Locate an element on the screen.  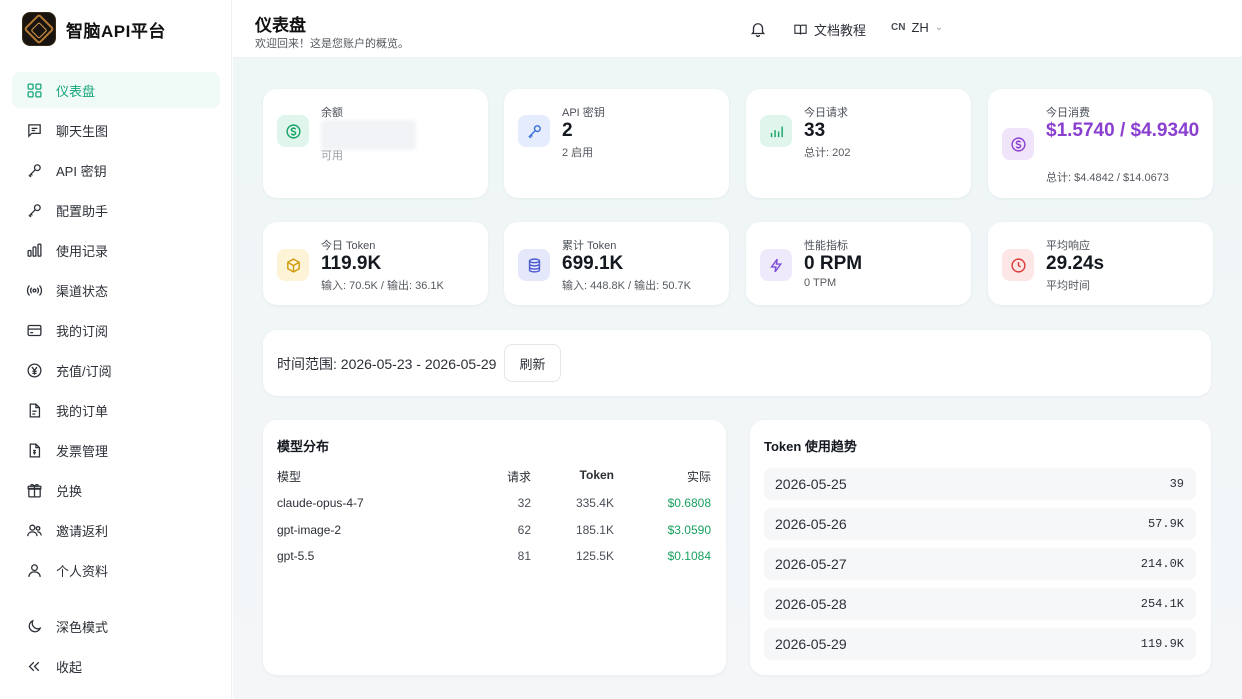
refresh-button: 刷新 is located at coordinates (532, 363).